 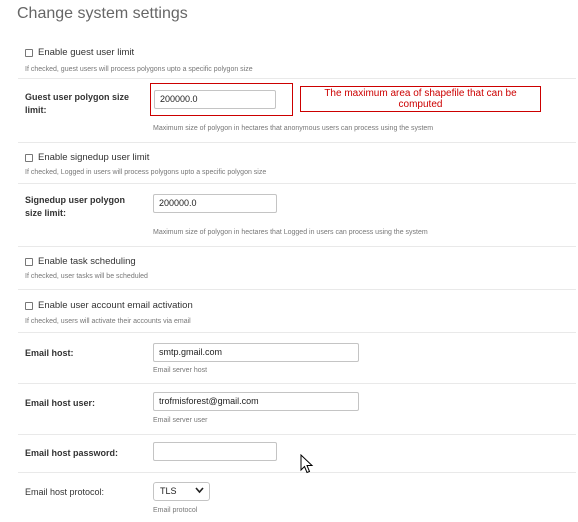 What do you see at coordinates (256, 401) in the screenshot?
I see `email-host-user-input: trofmisforest@gmail.com` at bounding box center [256, 401].